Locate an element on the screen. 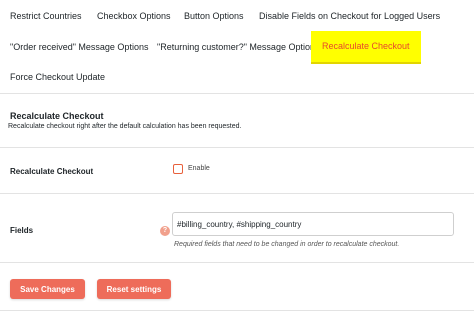 The width and height of the screenshot is (474, 313). section-title: Recalculate Checkout is located at coordinates (57, 116).